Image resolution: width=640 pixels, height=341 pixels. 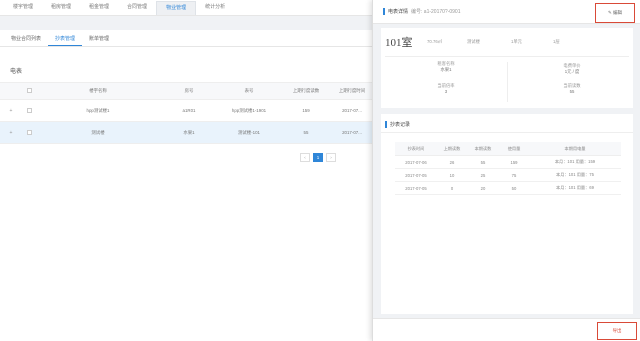 What do you see at coordinates (16, 72) in the screenshot?
I see `section-title: 电表` at bounding box center [16, 72].